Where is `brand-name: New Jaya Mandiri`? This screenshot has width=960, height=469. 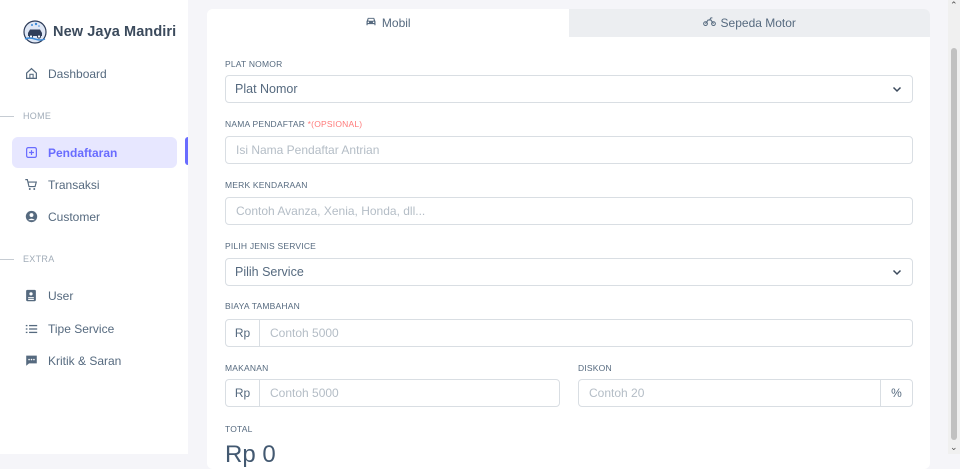
brand-name: New Jaya Mandiri is located at coordinates (115, 32).